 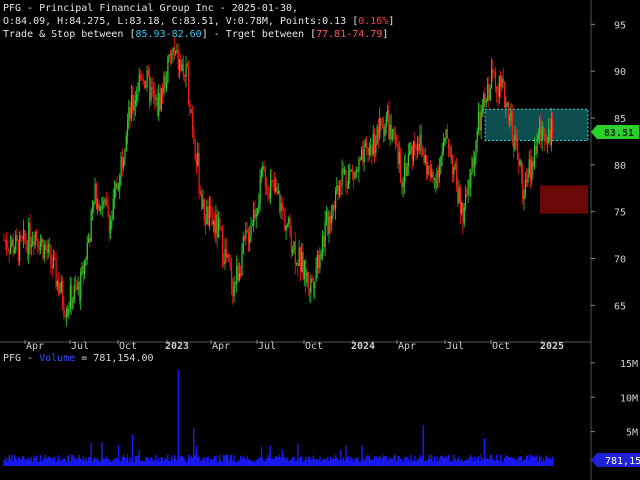 What do you see at coordinates (373, 21) in the screenshot?
I see `change-percent: 0.16%` at bounding box center [373, 21].